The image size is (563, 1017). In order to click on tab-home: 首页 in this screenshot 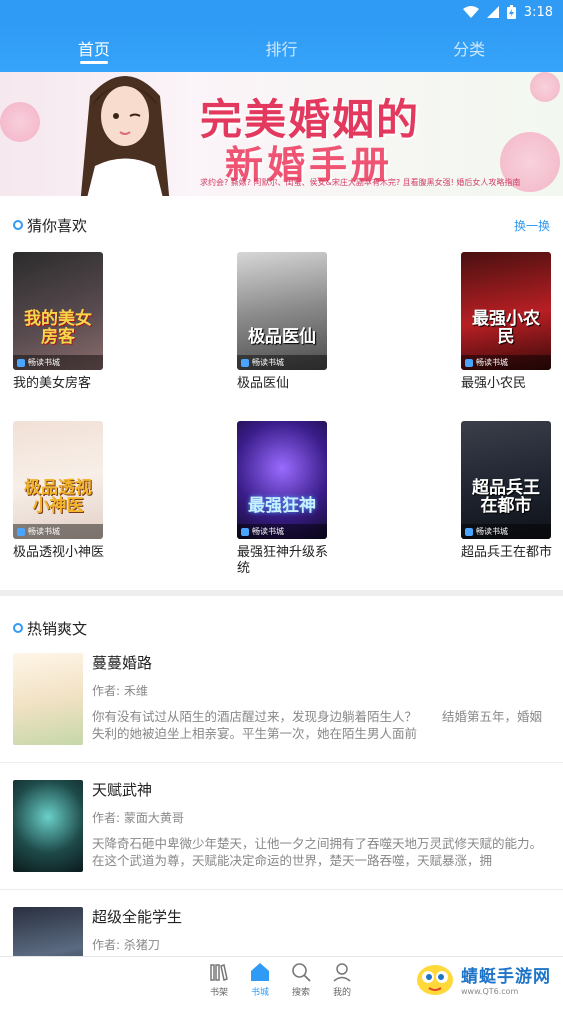, I will do `click(94, 48)`.